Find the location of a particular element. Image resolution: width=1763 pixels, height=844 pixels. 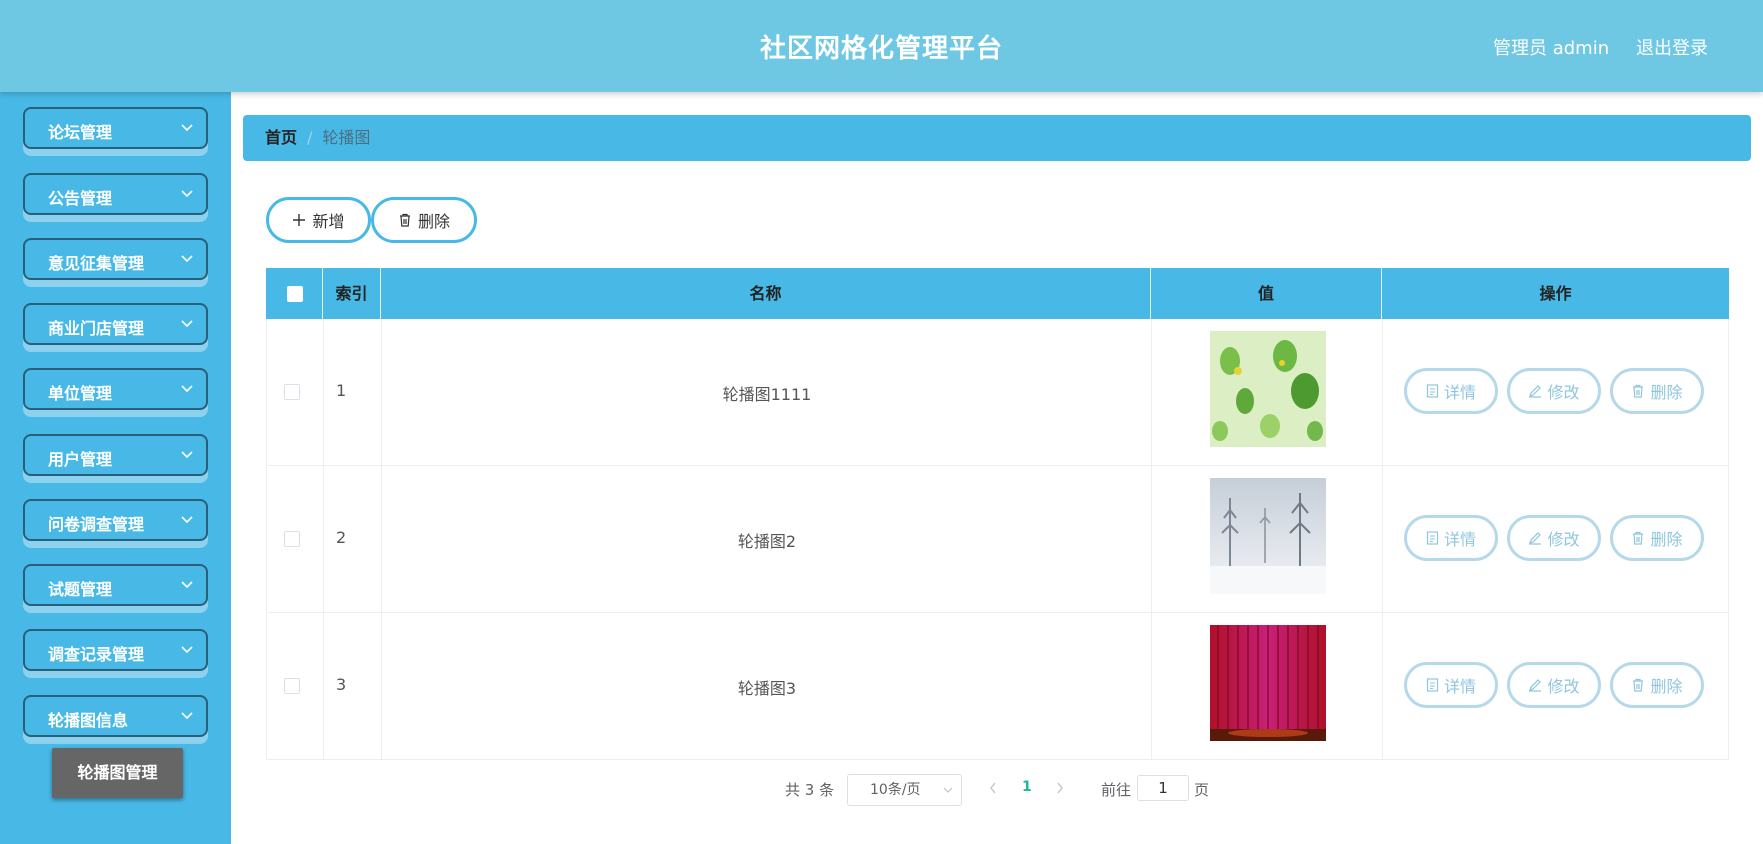

column-header-value: 值 is located at coordinates (1266, 293).